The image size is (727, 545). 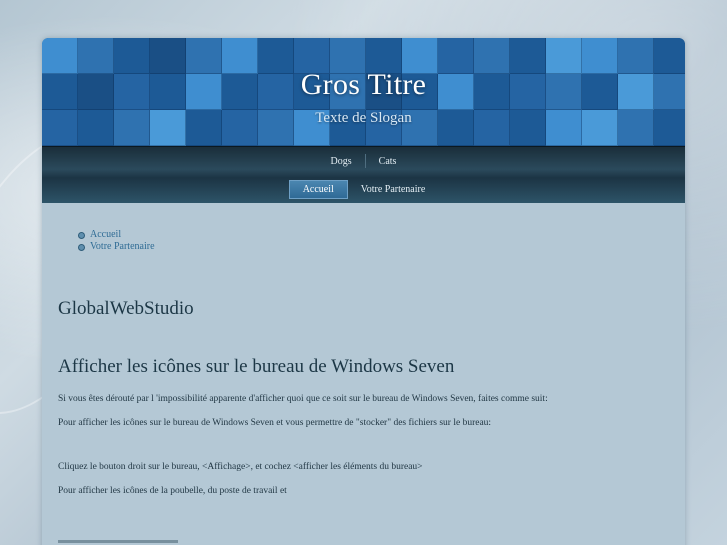 I want to click on nav-row-bottom: Accueil Votre Partenaire, so click(x=363, y=189).